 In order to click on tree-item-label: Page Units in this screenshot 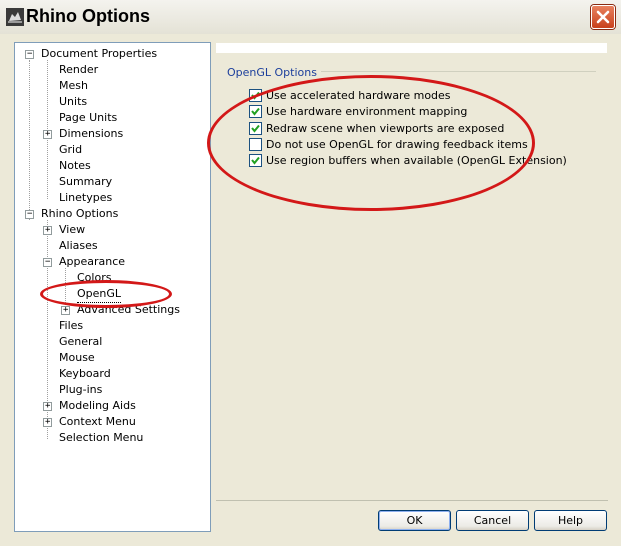, I will do `click(88, 117)`.